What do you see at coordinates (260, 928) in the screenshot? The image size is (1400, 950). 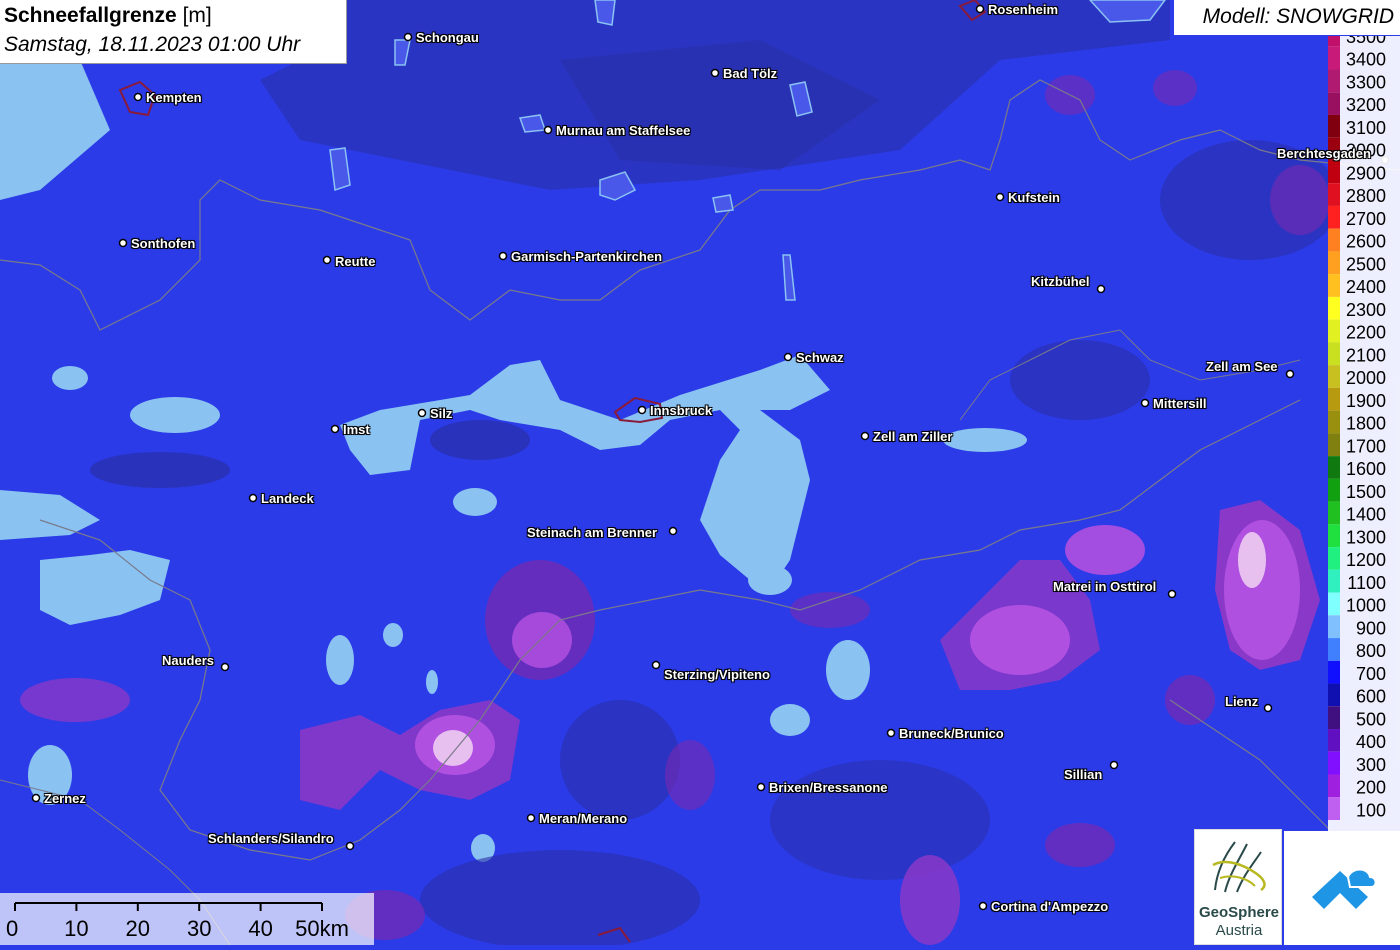 I see `scale-label: 40` at bounding box center [260, 928].